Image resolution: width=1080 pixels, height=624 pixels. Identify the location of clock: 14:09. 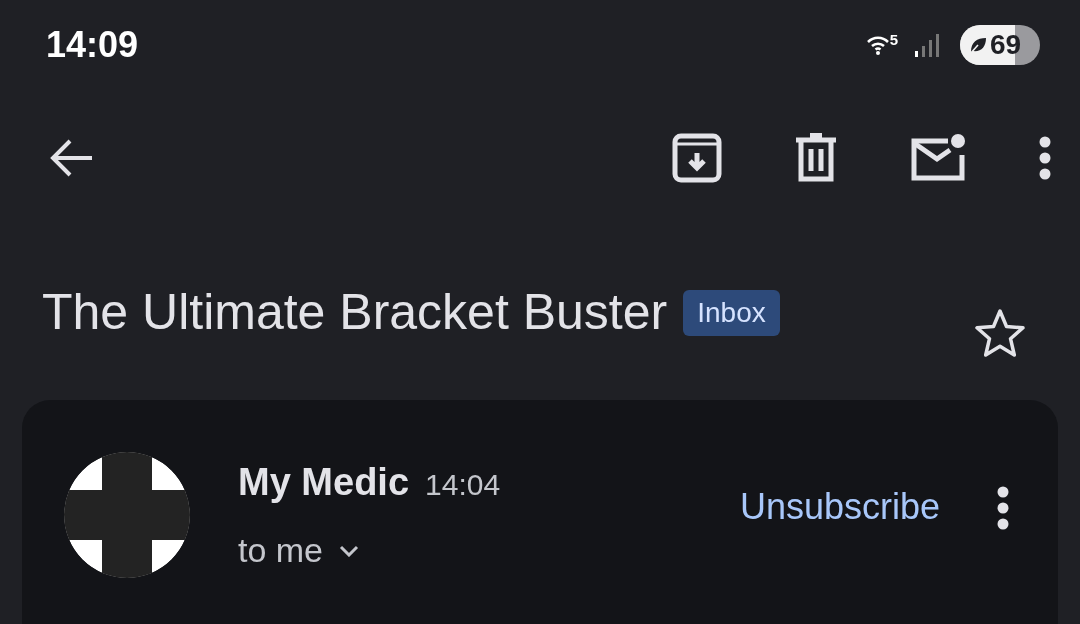
(92, 45).